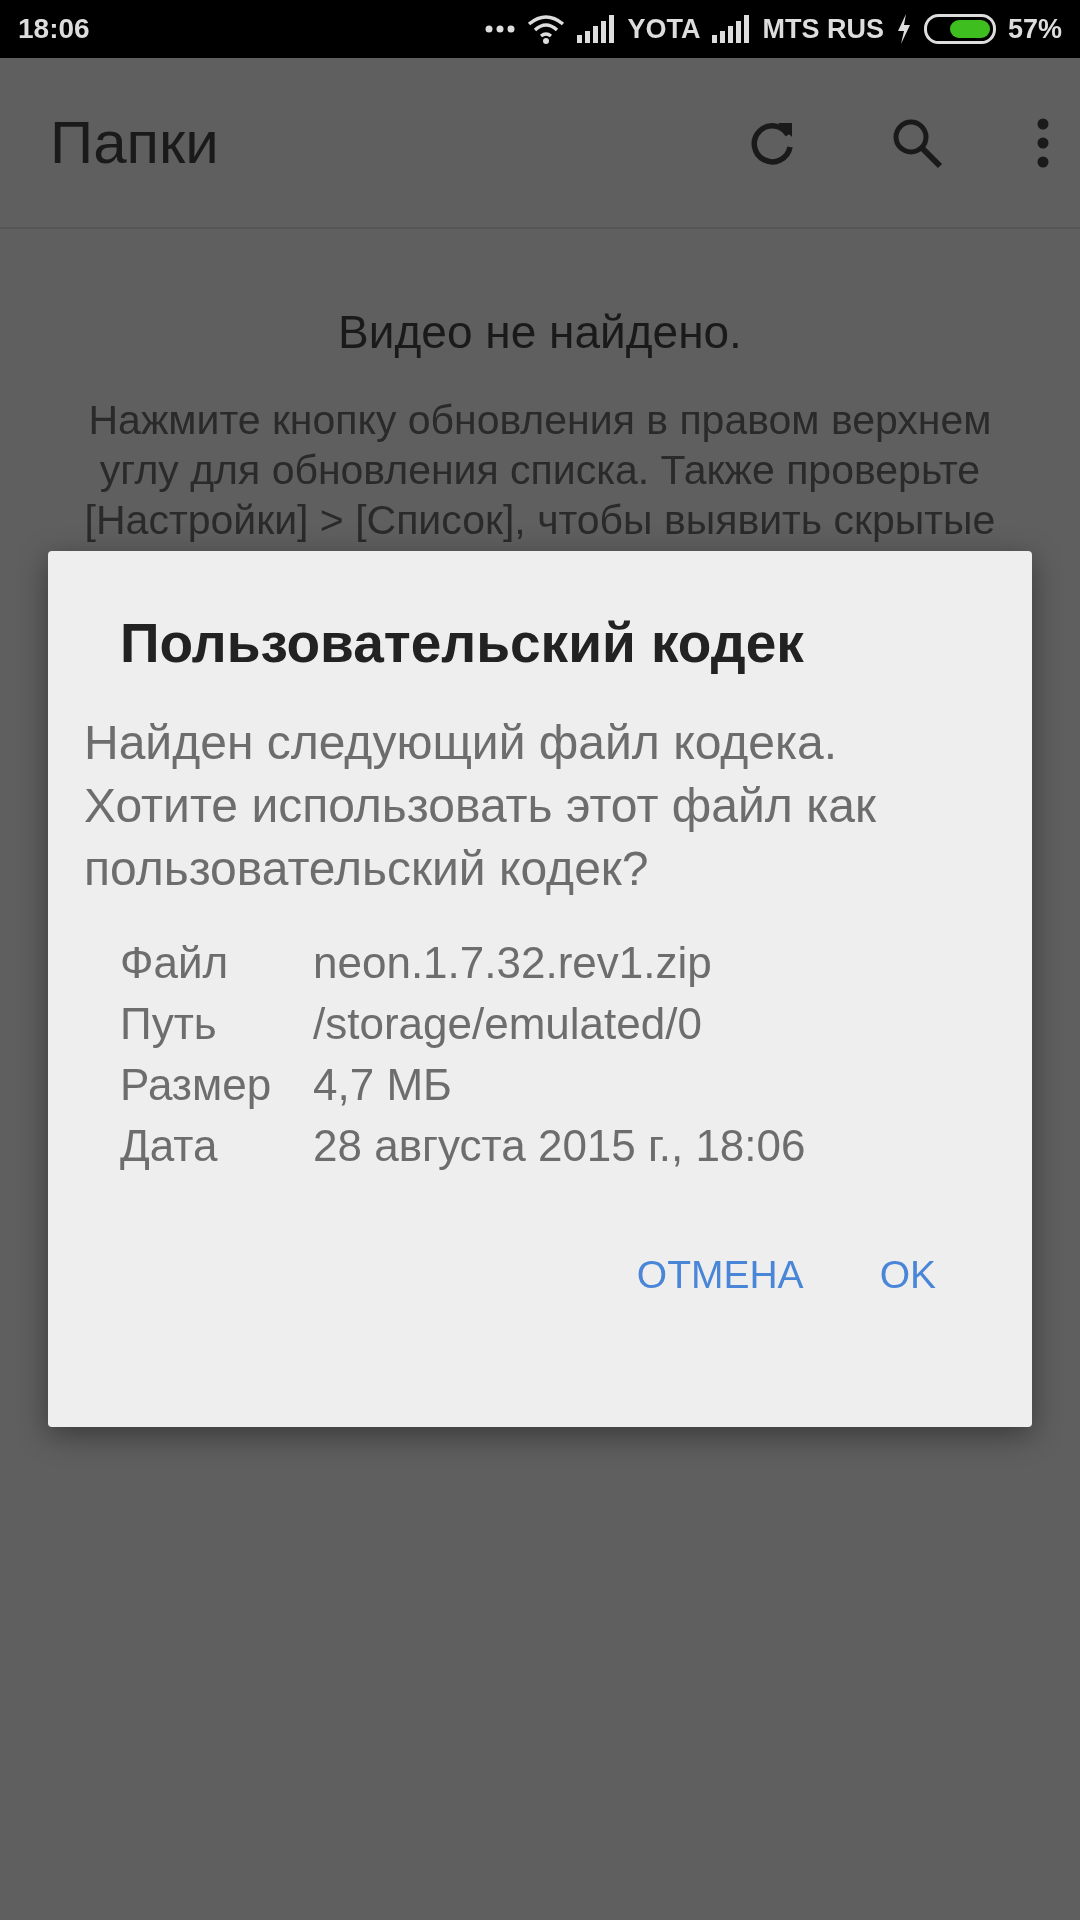 This screenshot has width=1080, height=1920. I want to click on carrier-name: MTS RUS, so click(823, 29).